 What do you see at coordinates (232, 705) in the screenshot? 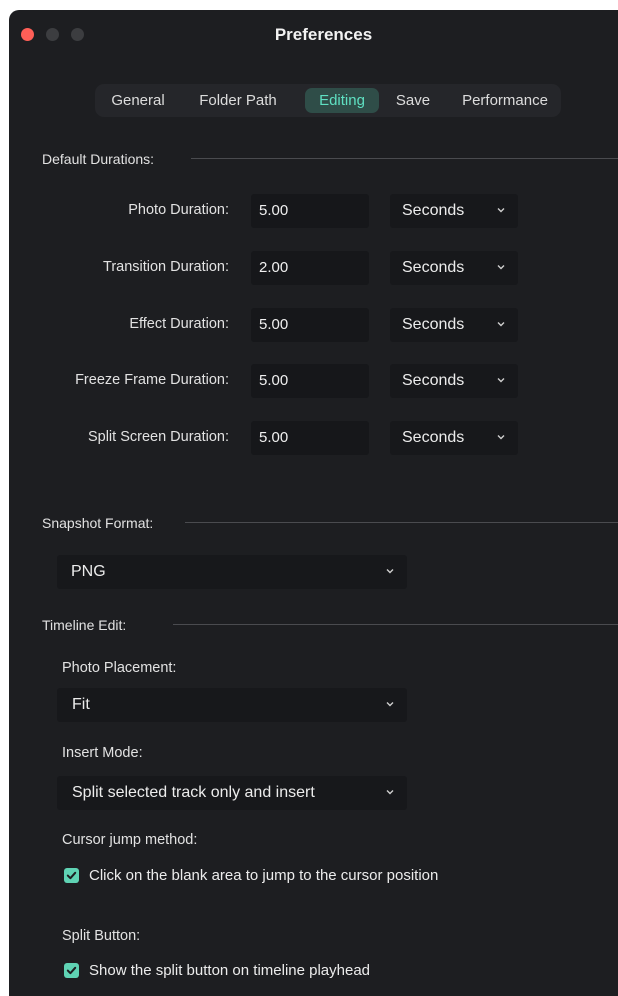
I see `photo-placement-select: Fit` at bounding box center [232, 705].